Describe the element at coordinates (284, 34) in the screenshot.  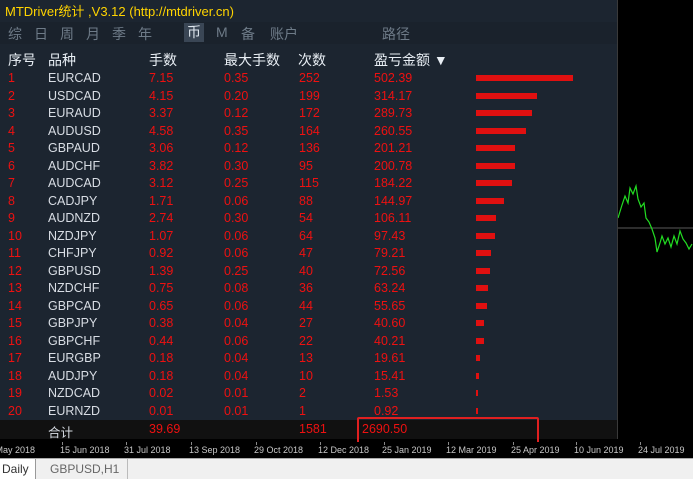
I see `tab-account: 账户` at that location.